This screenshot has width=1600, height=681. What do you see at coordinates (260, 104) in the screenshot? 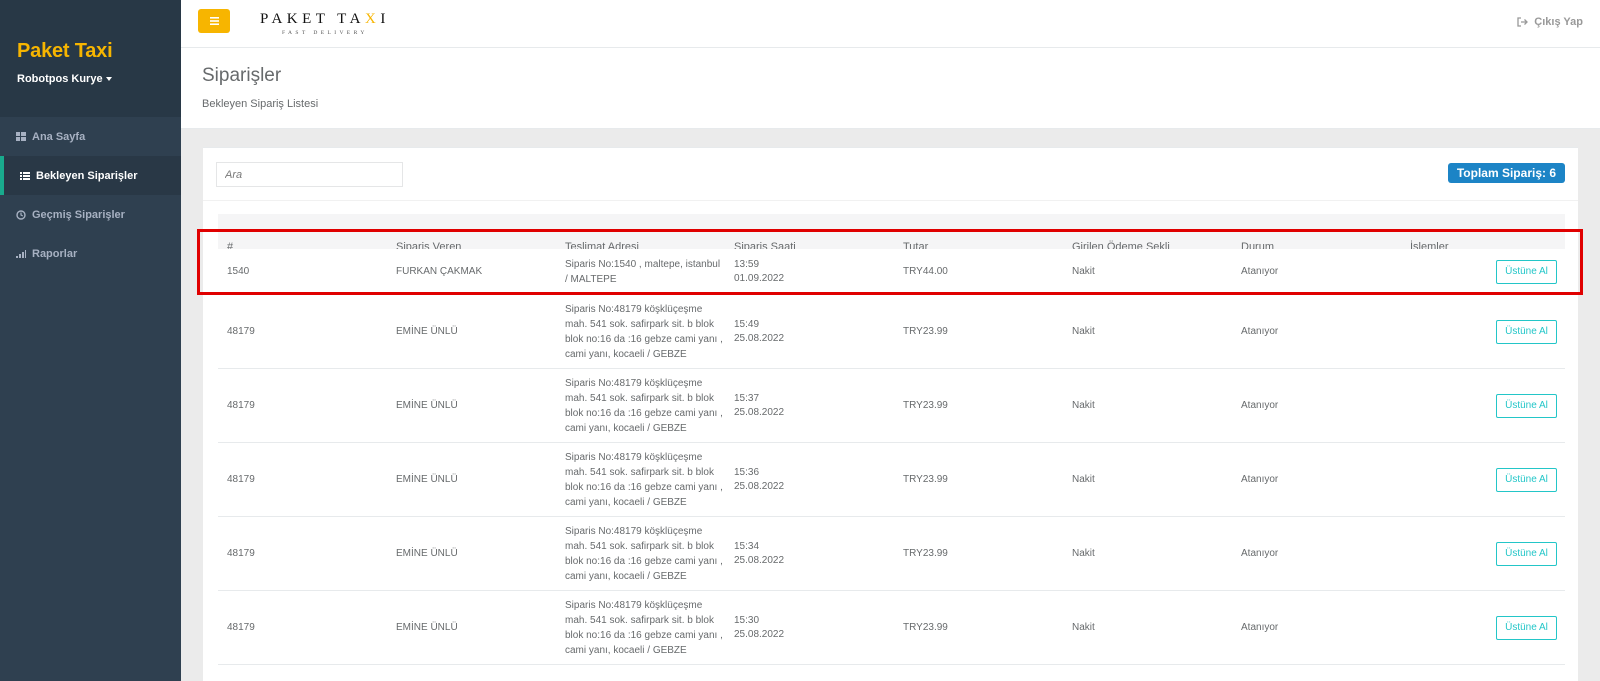
I see `page-subtitle: Bekleyen Sipariş Listesi` at bounding box center [260, 104].